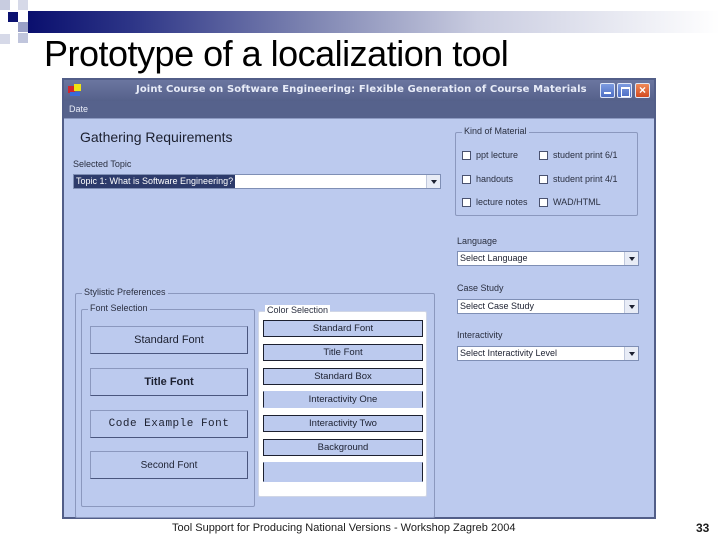 The image size is (720, 540). What do you see at coordinates (343, 328) in the screenshot?
I see `color-standard-font-button: Standard Font` at bounding box center [343, 328].